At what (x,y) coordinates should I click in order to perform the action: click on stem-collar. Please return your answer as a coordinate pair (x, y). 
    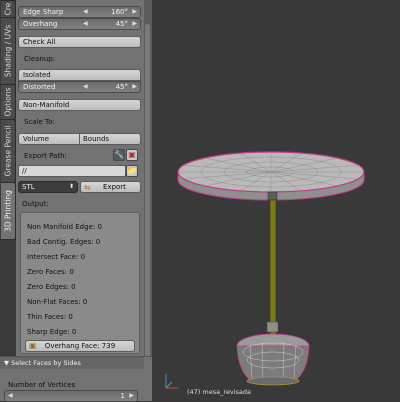
    Looking at the image, I should click on (272, 196).